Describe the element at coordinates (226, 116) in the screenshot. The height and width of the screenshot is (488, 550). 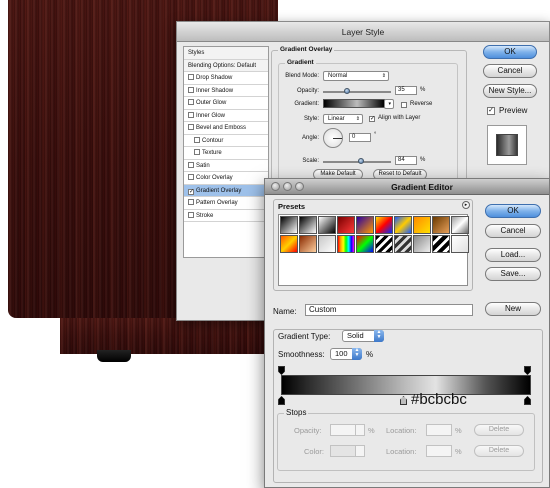
I see `styles-list-item: Inner Glow` at that location.